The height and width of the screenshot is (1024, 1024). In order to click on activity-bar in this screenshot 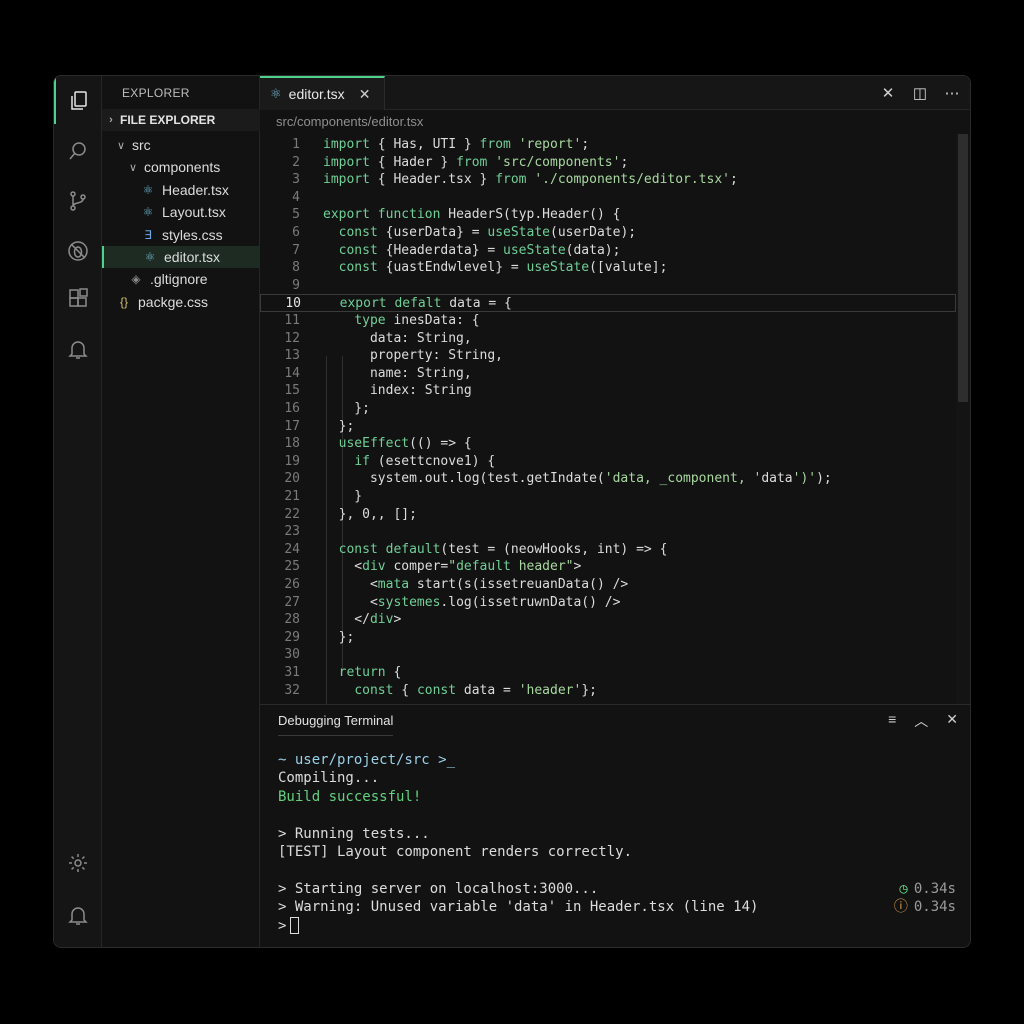, I will do `click(78, 511)`.